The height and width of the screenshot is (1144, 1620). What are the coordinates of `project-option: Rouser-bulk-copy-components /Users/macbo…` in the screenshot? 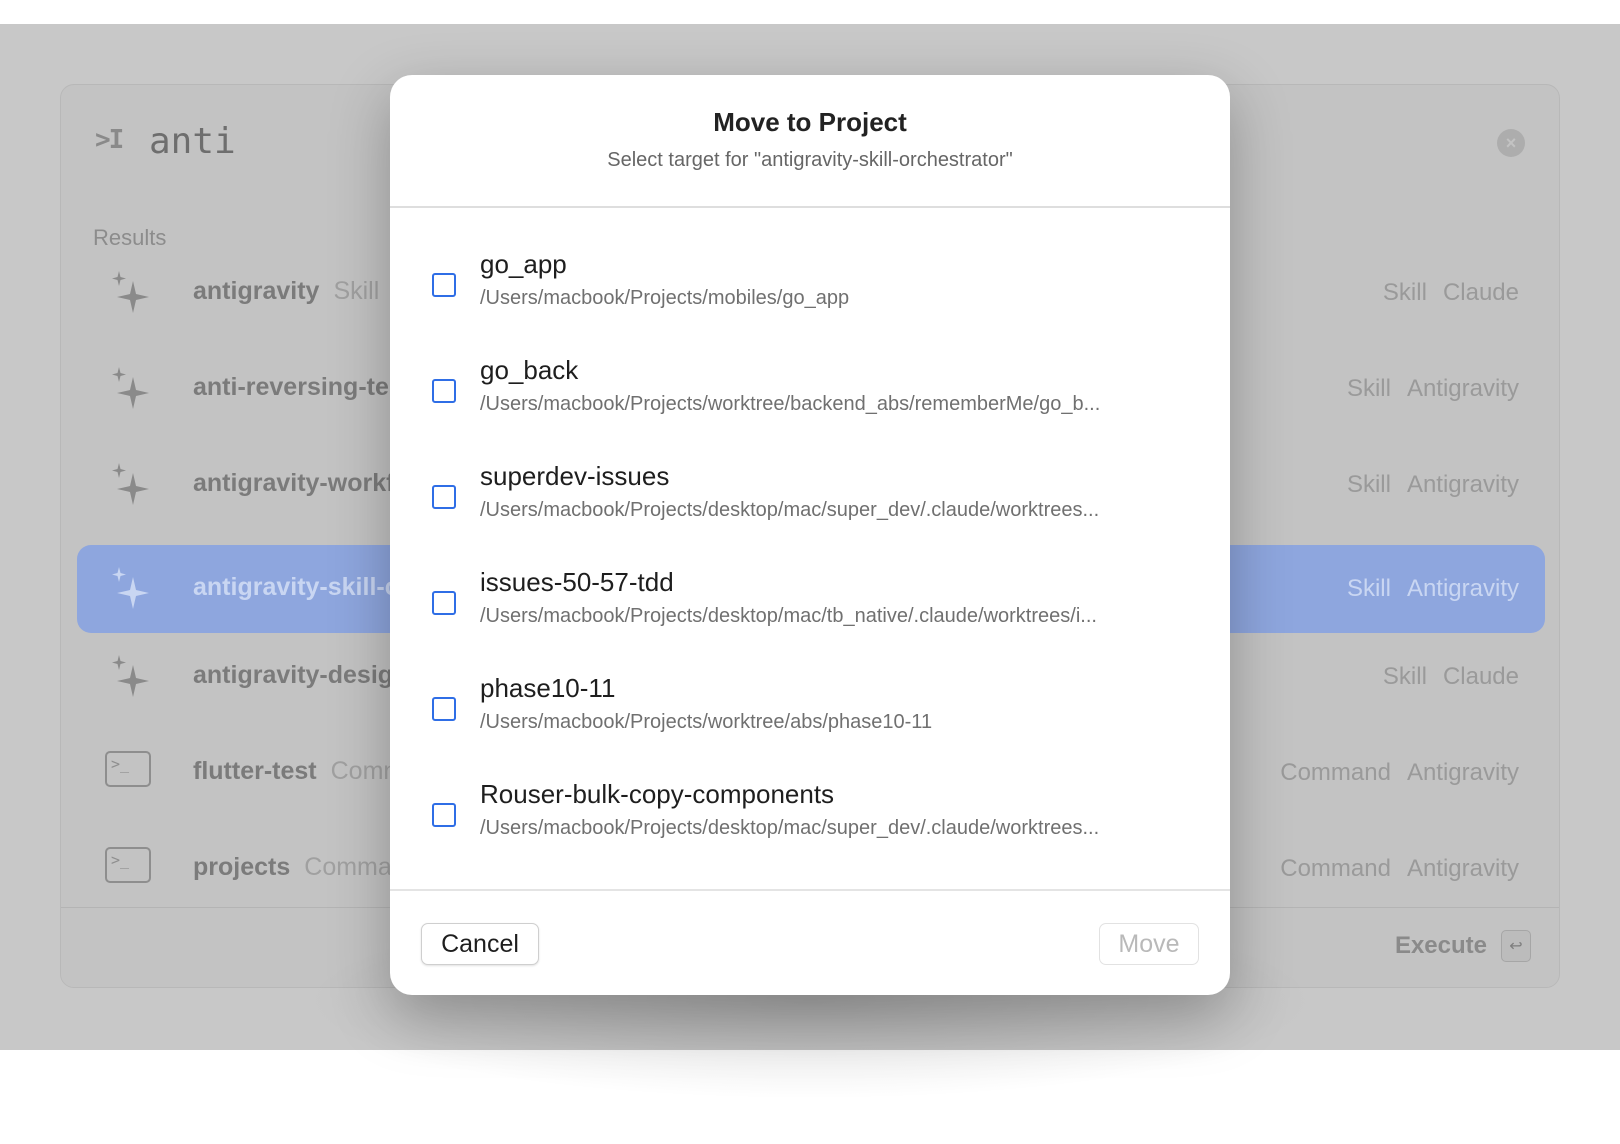 It's located at (810, 824).